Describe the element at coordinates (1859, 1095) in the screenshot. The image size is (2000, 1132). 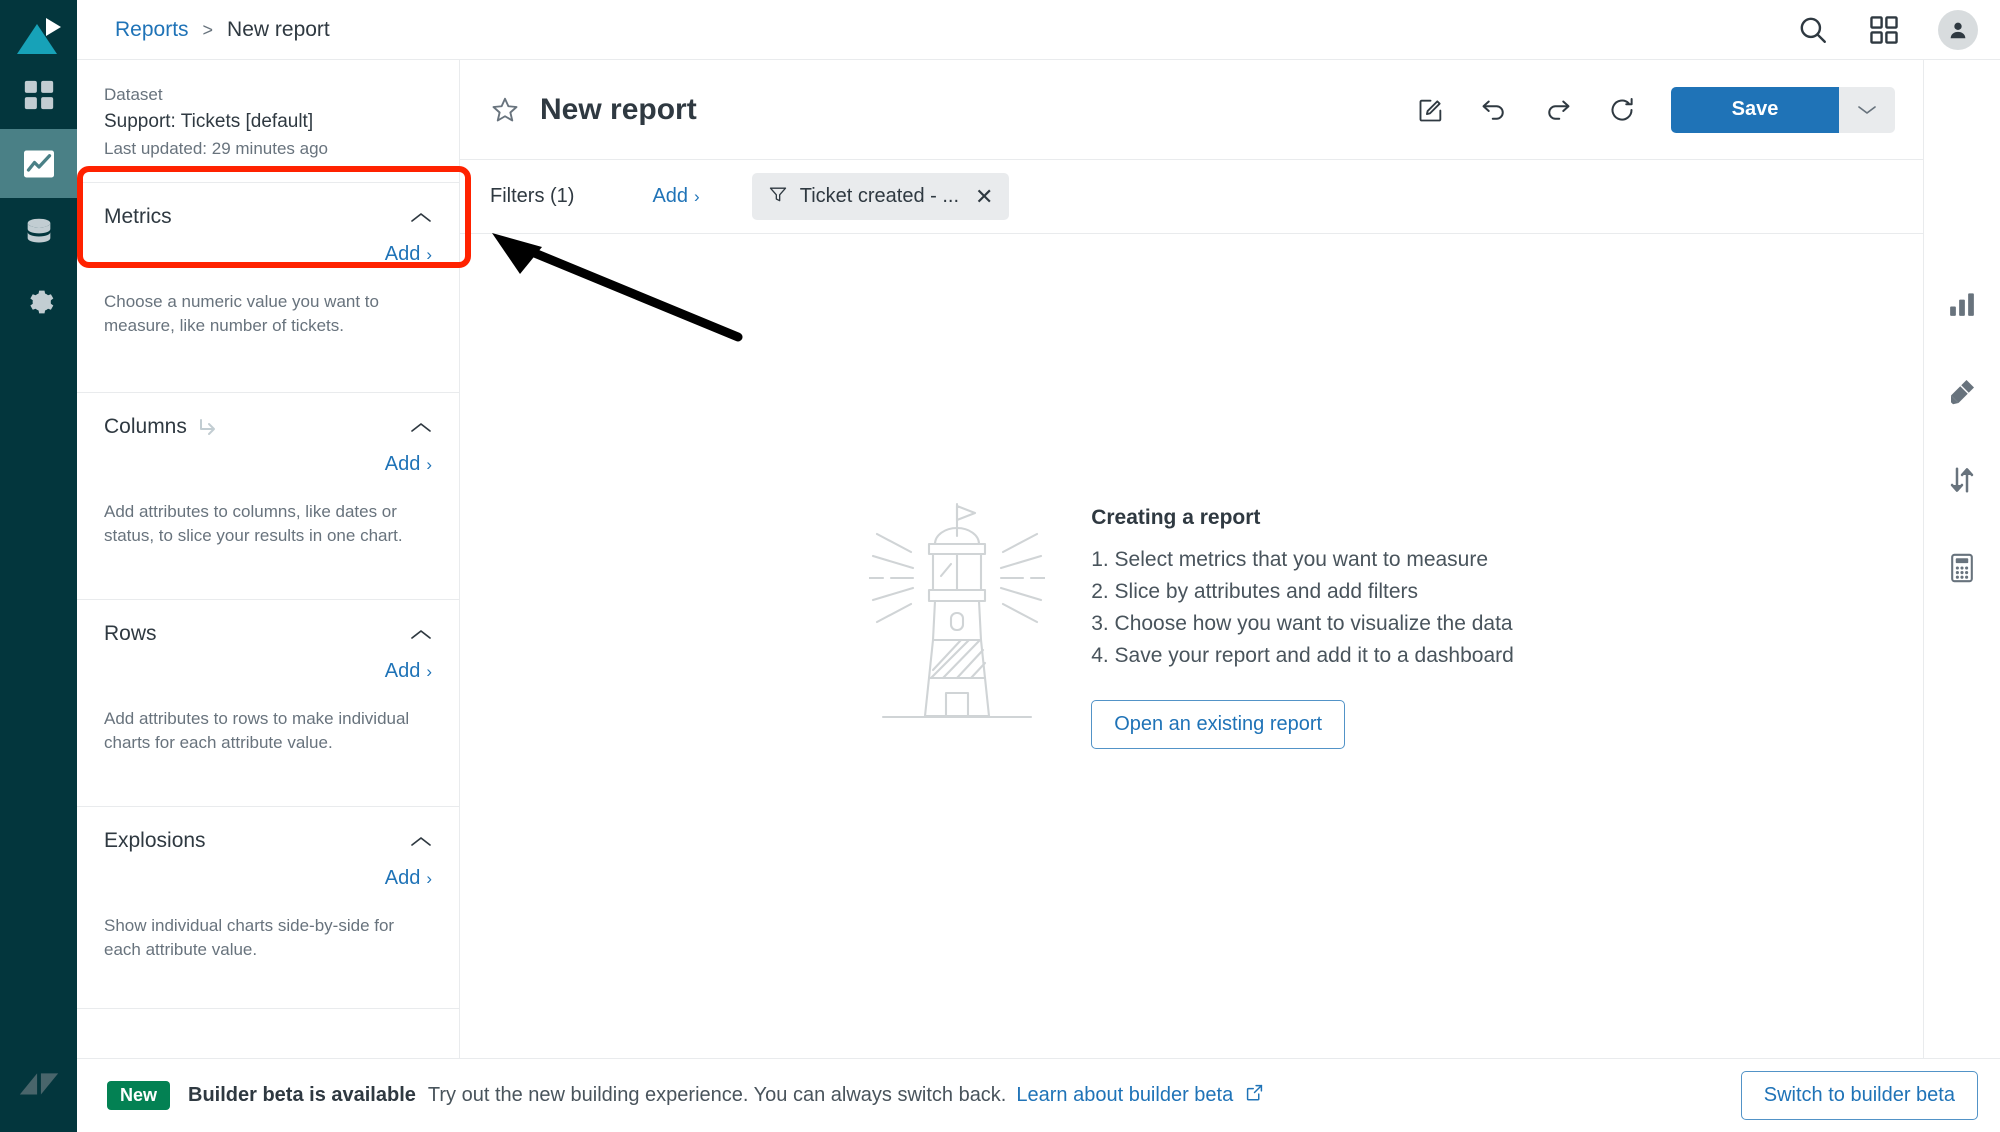
I see `switch-to-builder-beta-button: Switch to builder beta` at that location.